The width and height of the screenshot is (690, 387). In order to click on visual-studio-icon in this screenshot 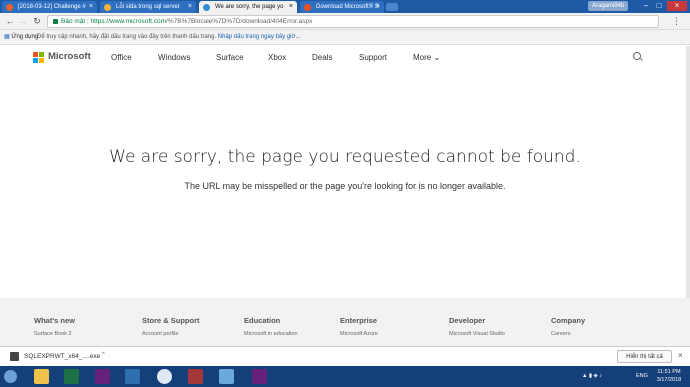, I will do `click(102, 376)`.